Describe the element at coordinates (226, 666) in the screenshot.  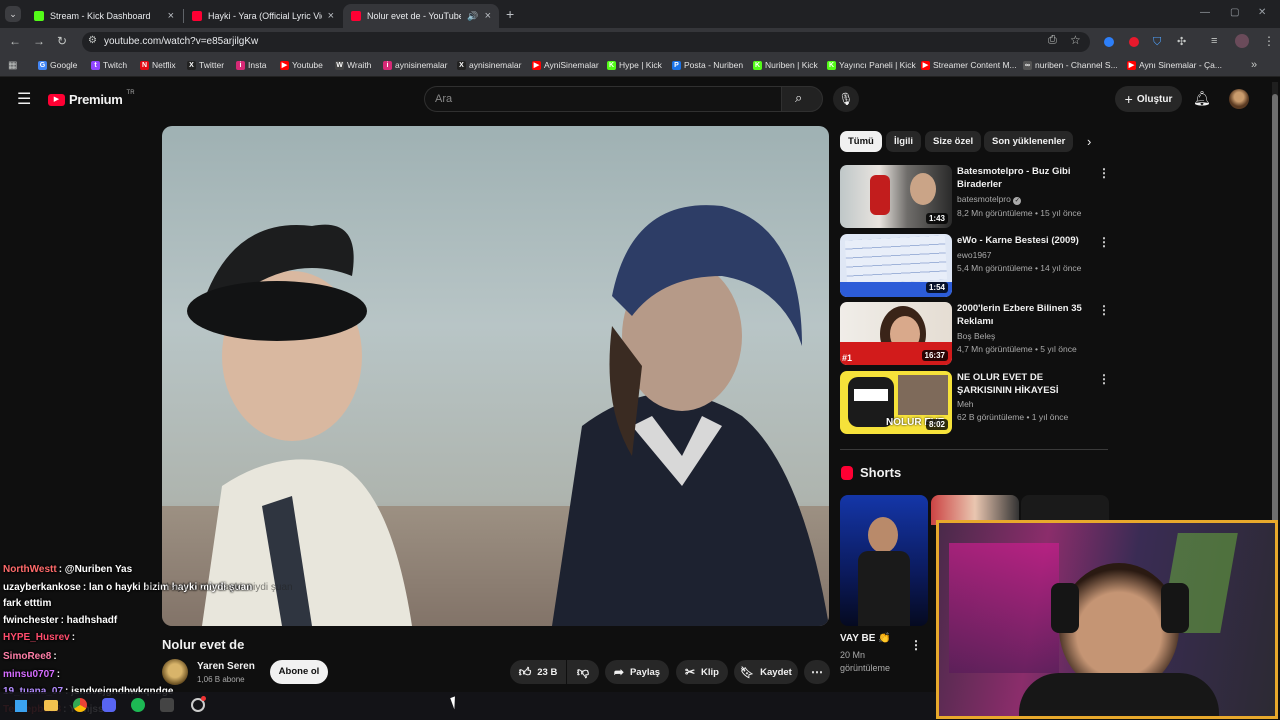
I see `channel-name: Yaren Seren` at that location.